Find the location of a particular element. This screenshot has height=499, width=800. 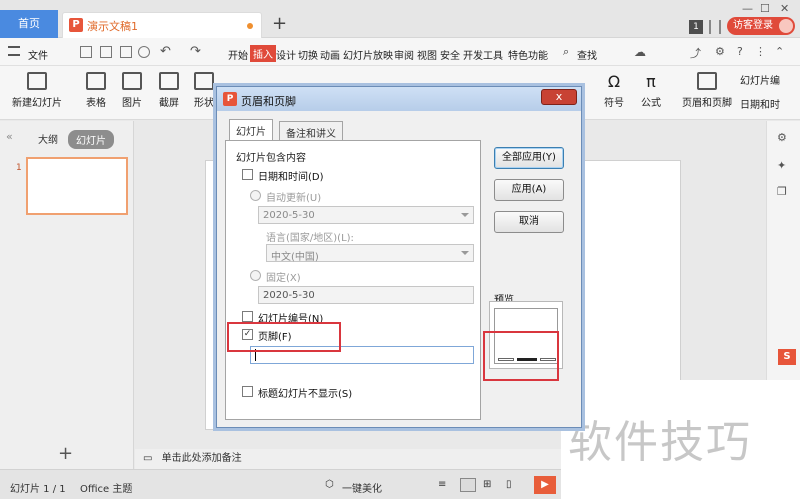

beautify-icon: ⬡ is located at coordinates (329, 484).